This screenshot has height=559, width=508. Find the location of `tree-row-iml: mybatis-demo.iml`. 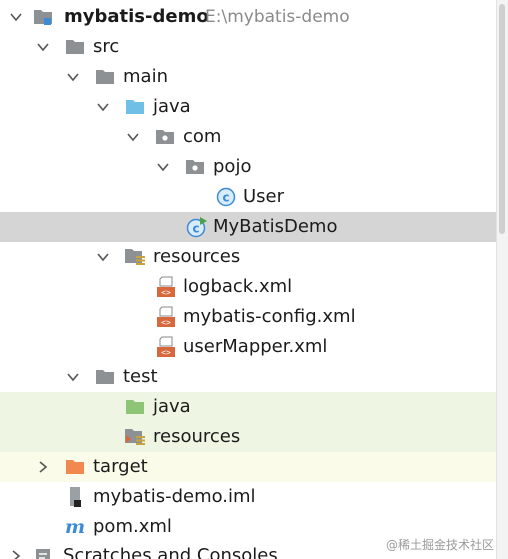

tree-row-iml: mybatis-demo.iml is located at coordinates (248, 497).